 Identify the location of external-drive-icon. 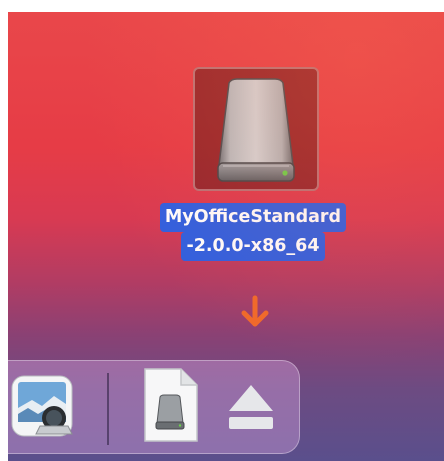
(256, 130).